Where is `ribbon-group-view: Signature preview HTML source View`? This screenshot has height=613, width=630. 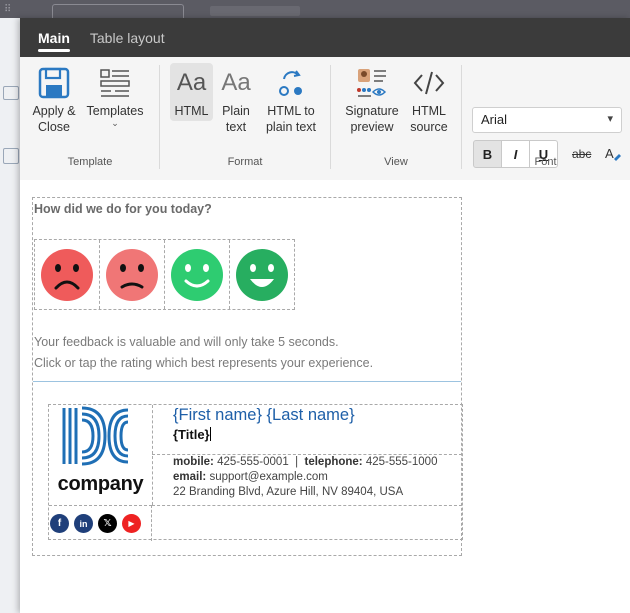
ribbon-group-view: Signature preview HTML source View is located at coordinates (396, 118).